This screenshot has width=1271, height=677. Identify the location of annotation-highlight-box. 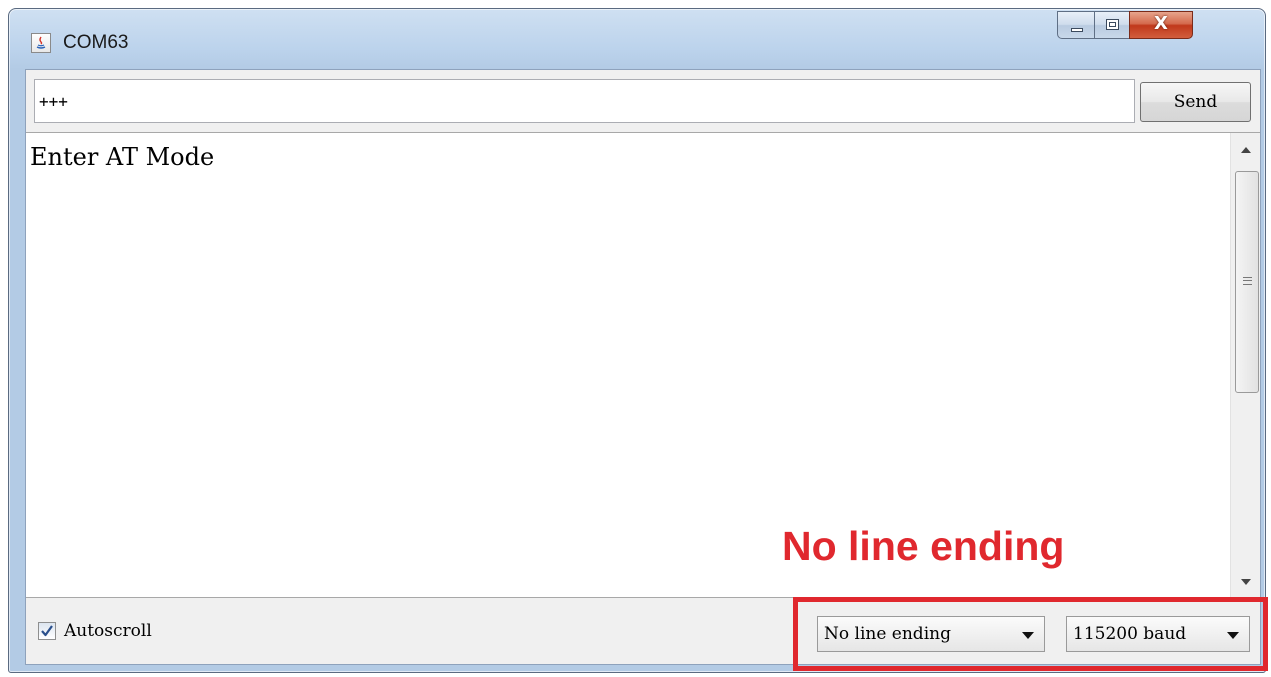
(1030, 634).